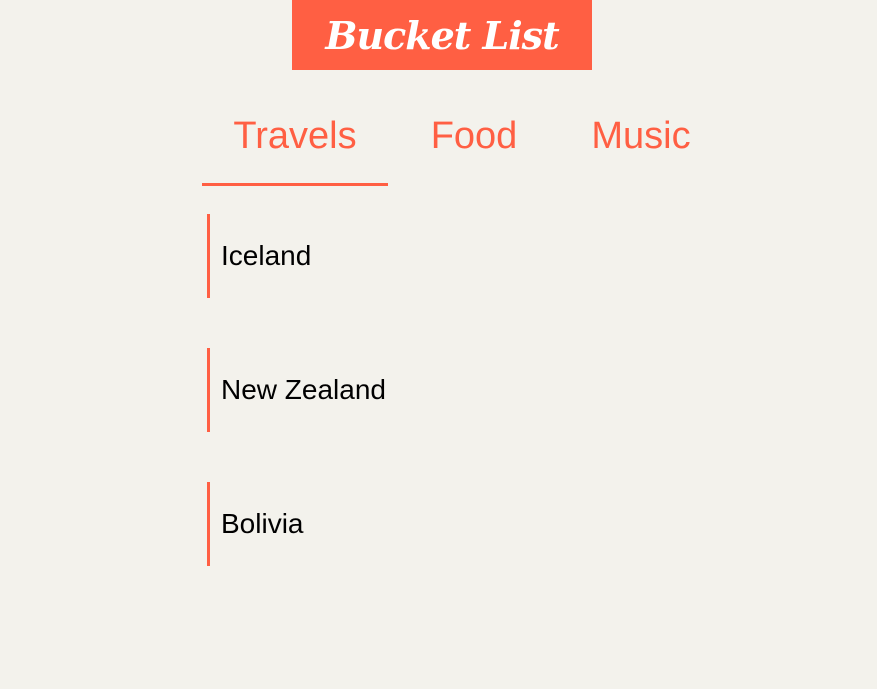 This screenshot has width=877, height=689. What do you see at coordinates (295, 136) in the screenshot?
I see `tab-label: Travels` at bounding box center [295, 136].